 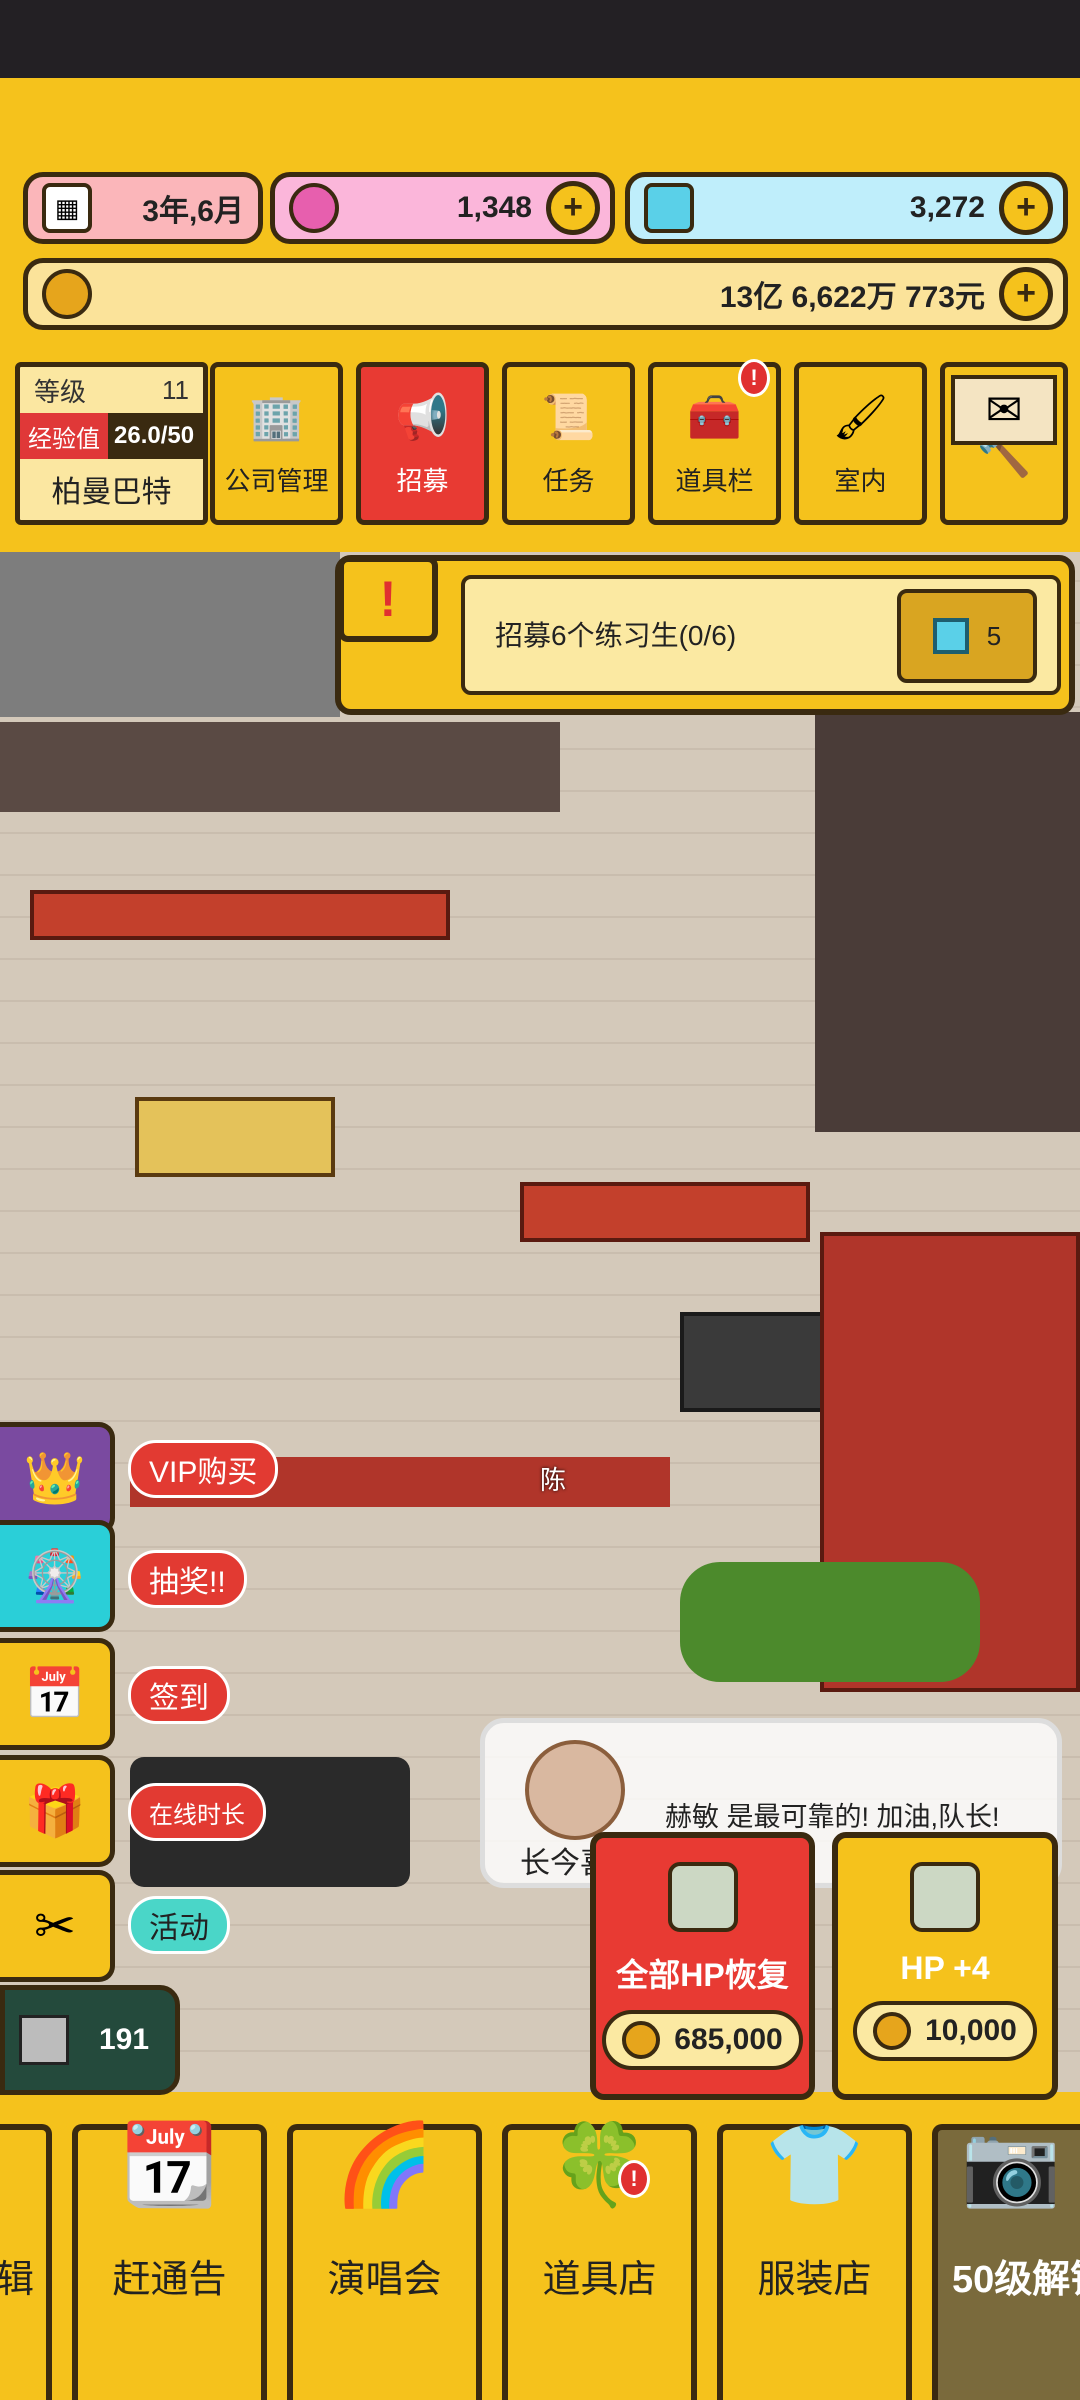 What do you see at coordinates (388, 599) in the screenshot?
I see `task-alert-icon: !` at bounding box center [388, 599].